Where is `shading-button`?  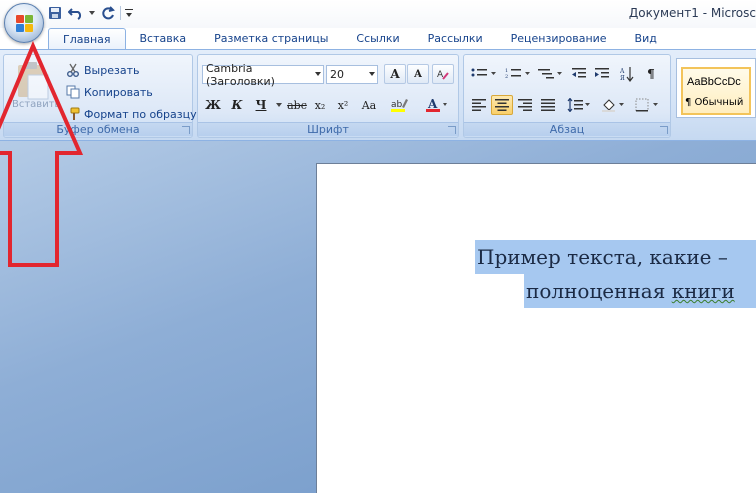
shading-button is located at coordinates (613, 105).